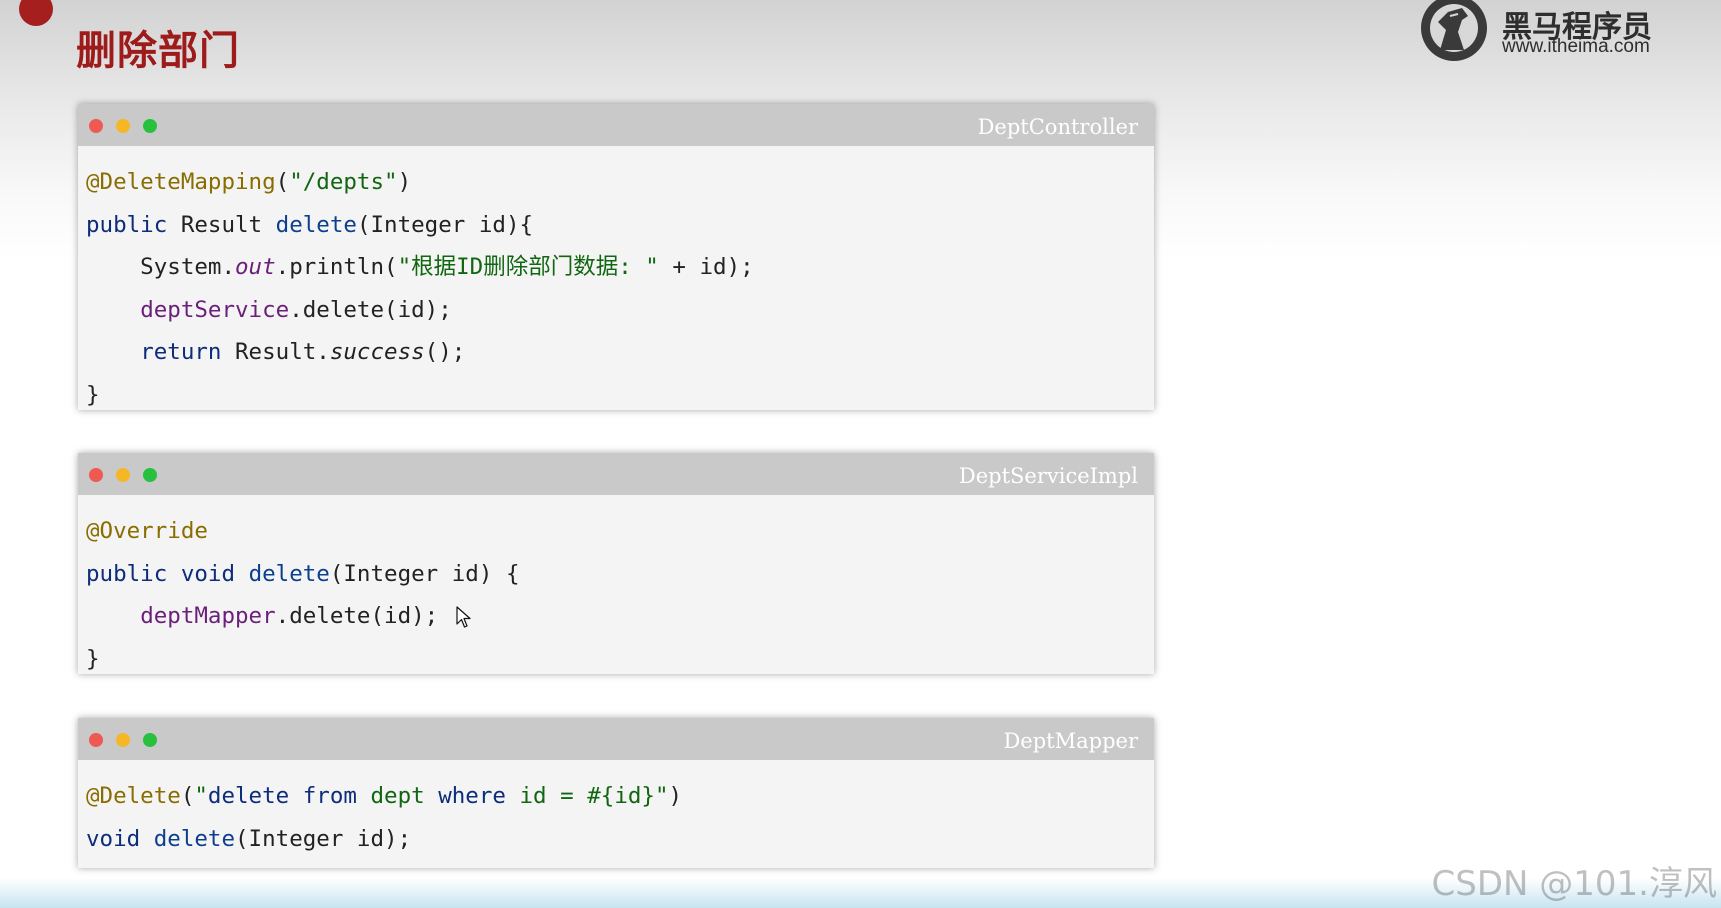 This screenshot has height=908, width=1721. What do you see at coordinates (1454, 30) in the screenshot?
I see `horse-head-logo-icon` at bounding box center [1454, 30].